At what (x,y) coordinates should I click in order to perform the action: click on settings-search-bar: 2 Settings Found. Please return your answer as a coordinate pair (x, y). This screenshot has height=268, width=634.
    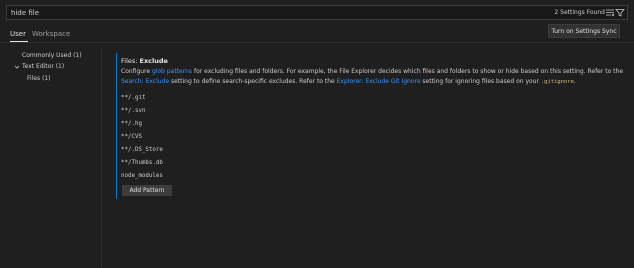
    Looking at the image, I should click on (317, 12).